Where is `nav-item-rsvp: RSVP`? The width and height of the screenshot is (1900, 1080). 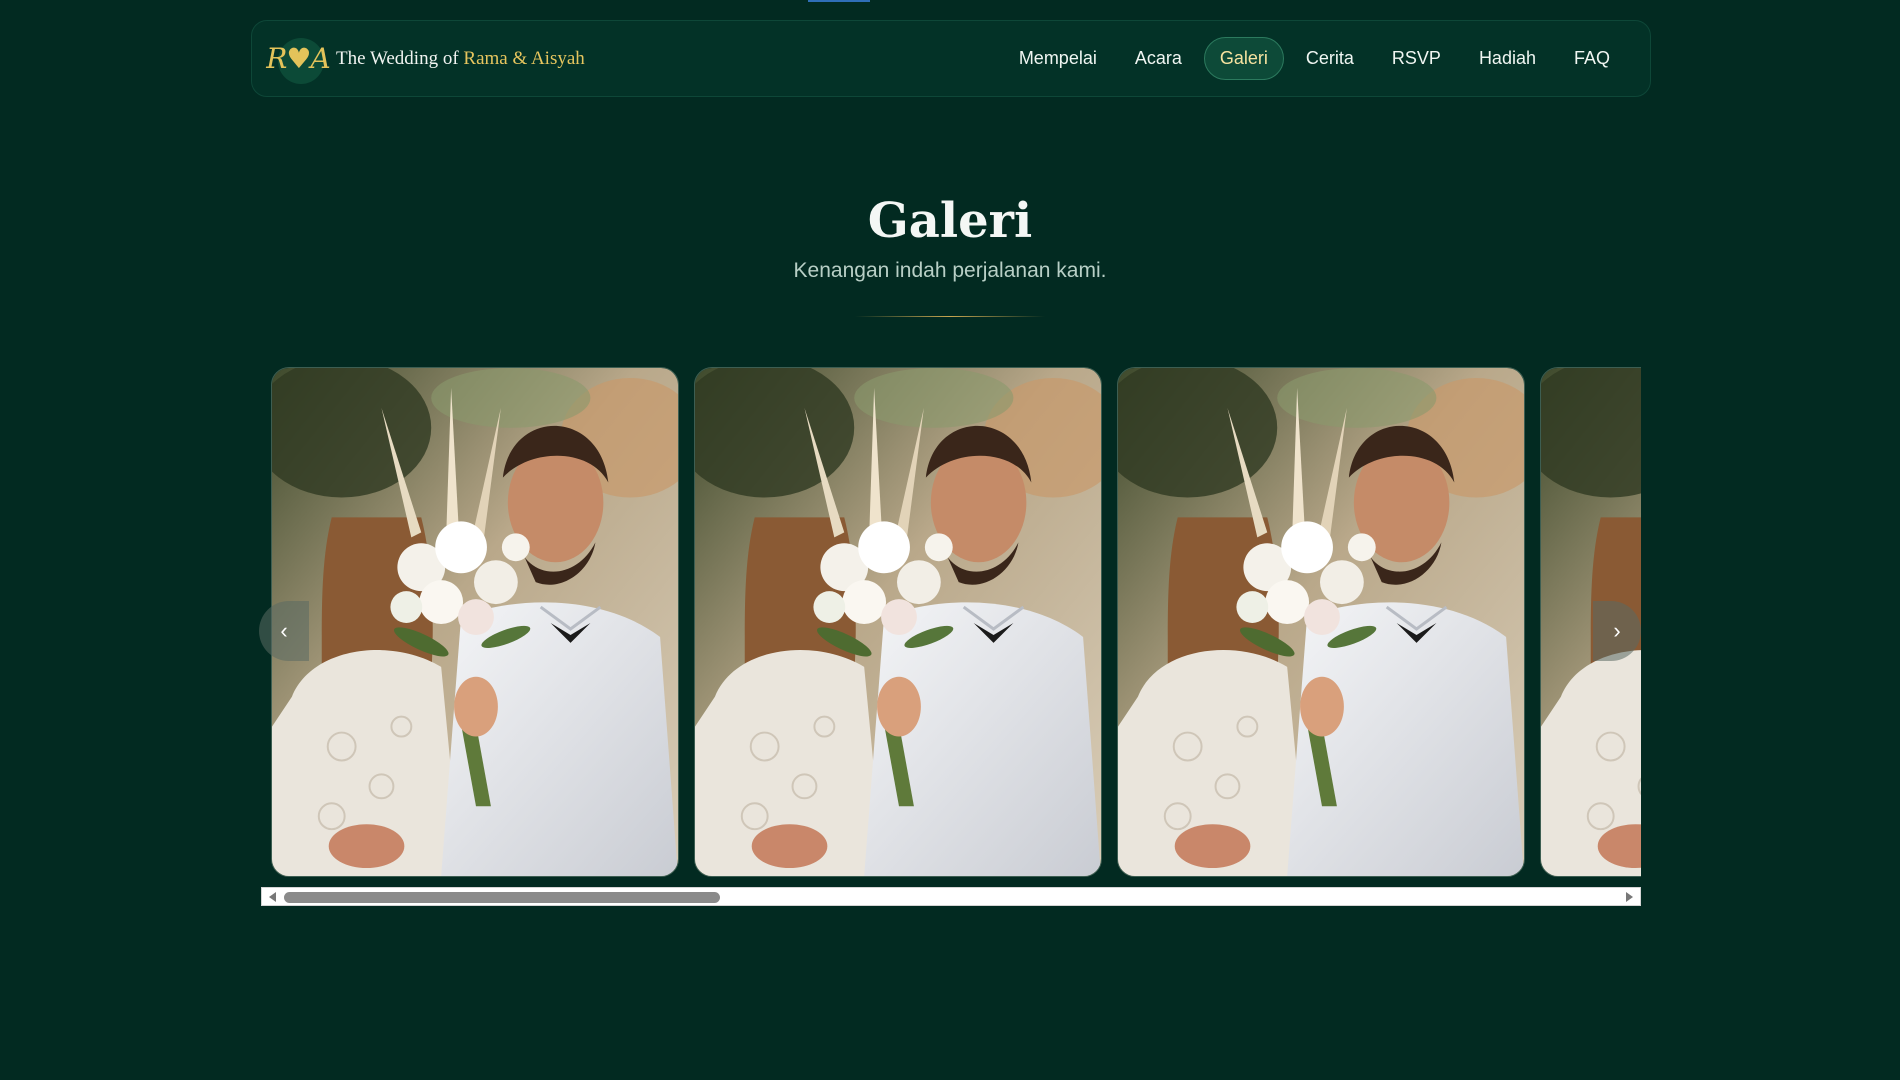 nav-item-rsvp: RSVP is located at coordinates (1416, 58).